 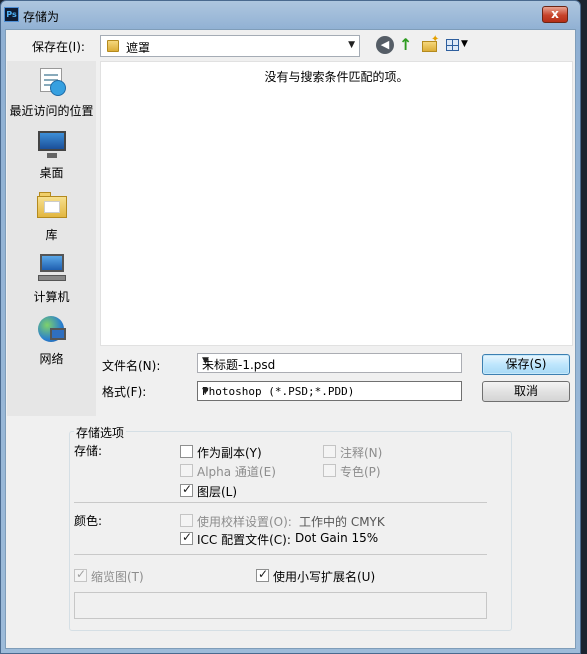 What do you see at coordinates (229, 453) in the screenshot?
I see `checkbox-label: 作为副本(Y)` at bounding box center [229, 453].